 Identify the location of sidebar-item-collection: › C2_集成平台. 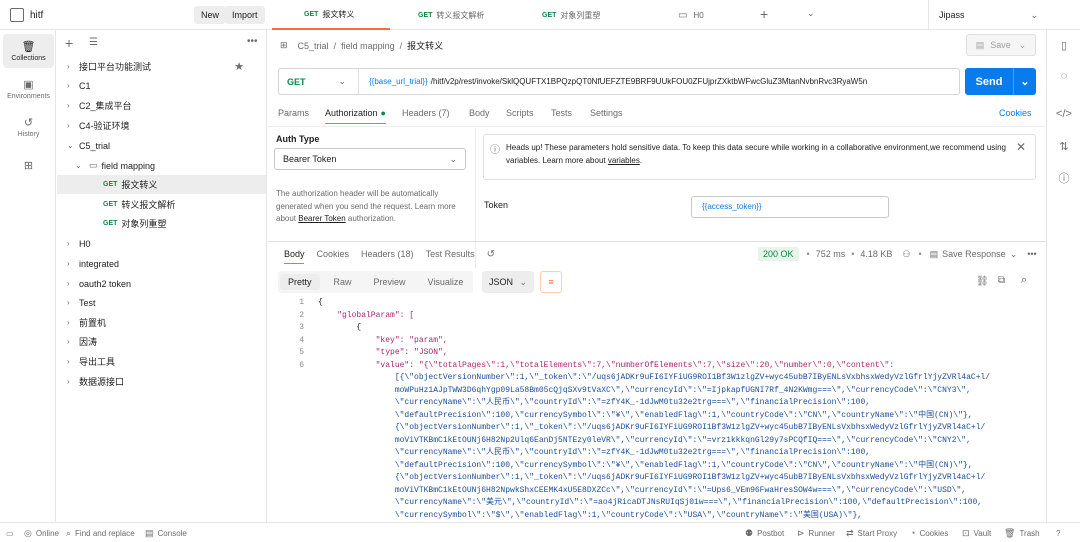
(161, 105).